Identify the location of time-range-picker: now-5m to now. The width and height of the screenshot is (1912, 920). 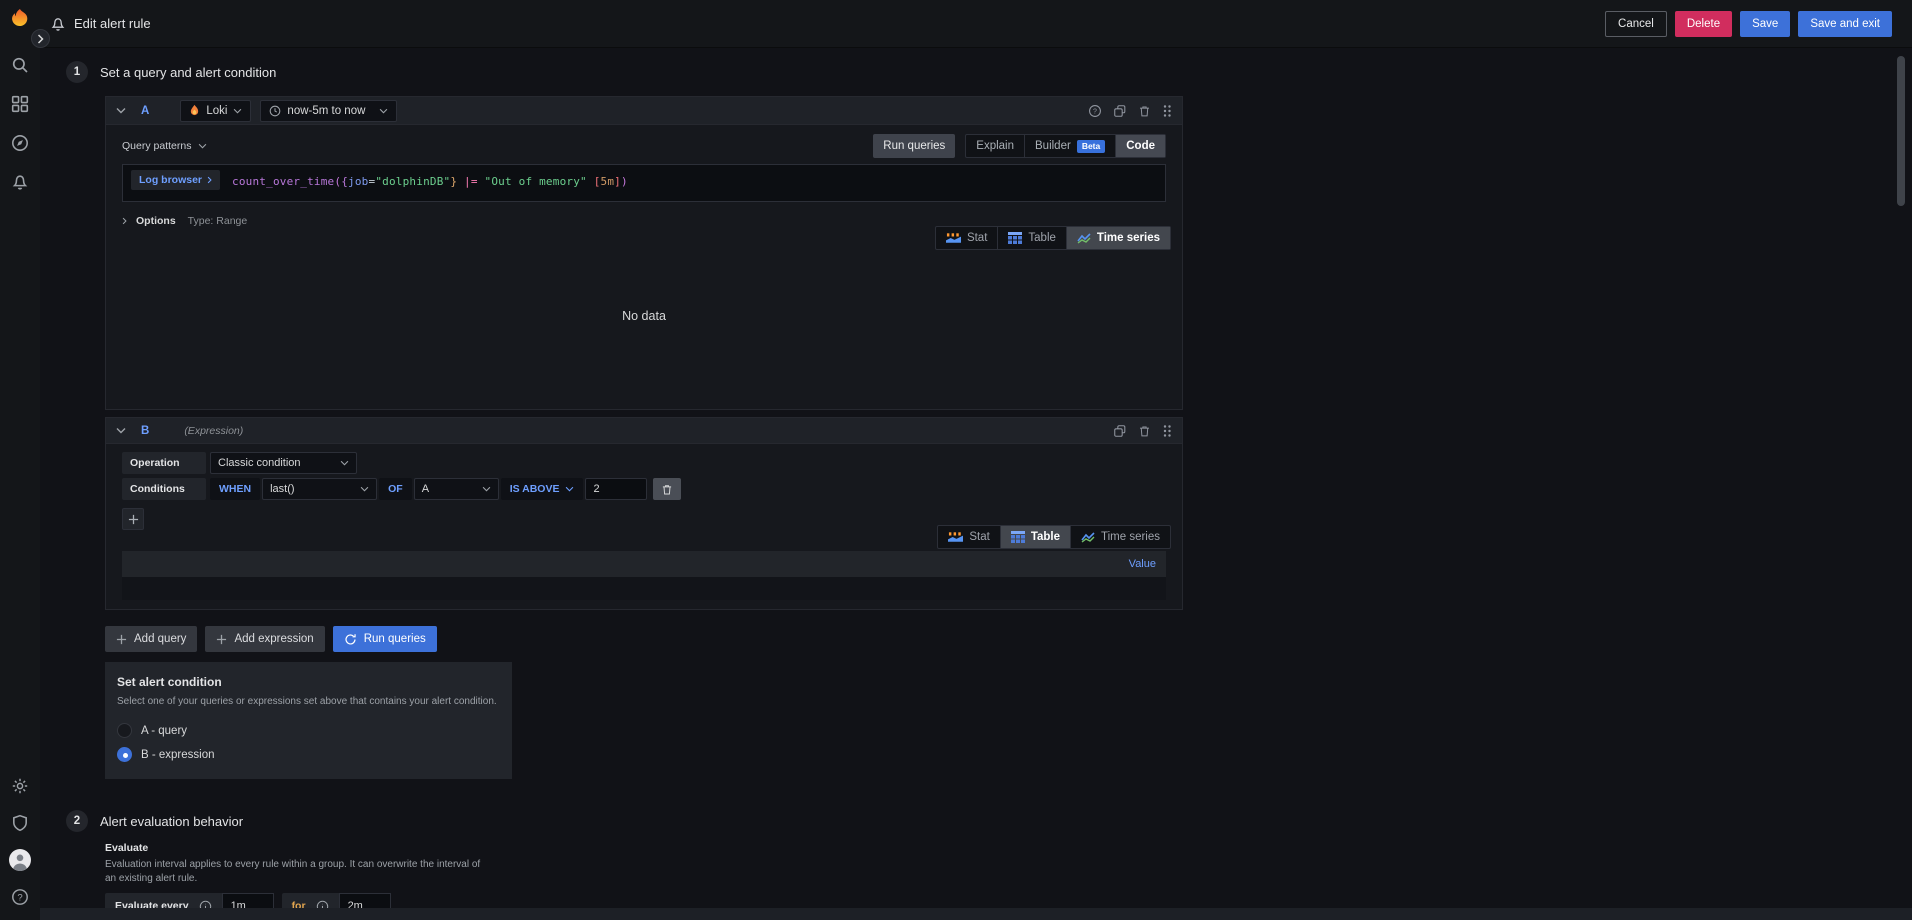
(329, 110).